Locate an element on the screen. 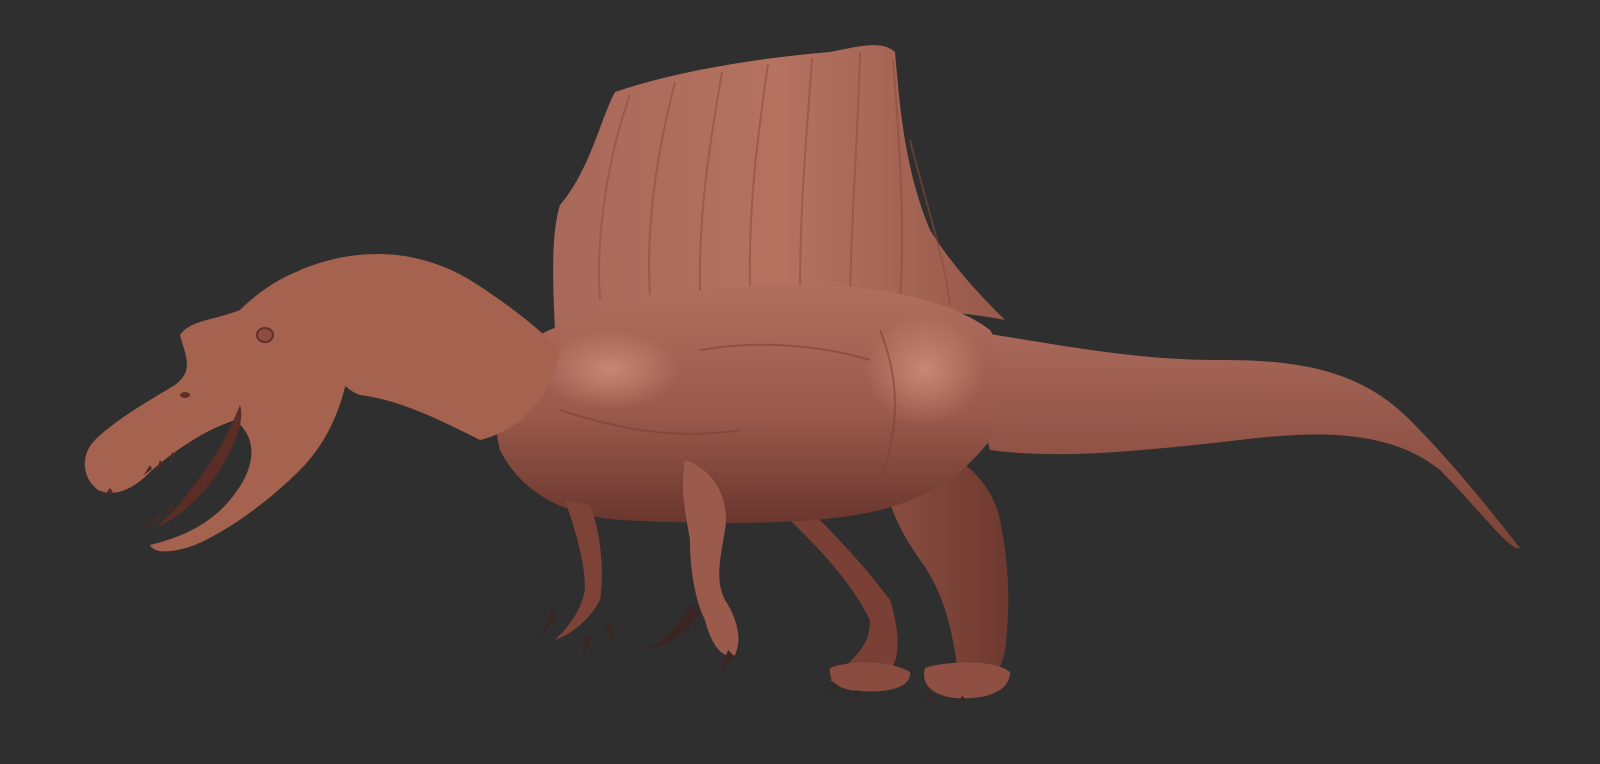 The image size is (1600, 764). nostril is located at coordinates (185, 395).